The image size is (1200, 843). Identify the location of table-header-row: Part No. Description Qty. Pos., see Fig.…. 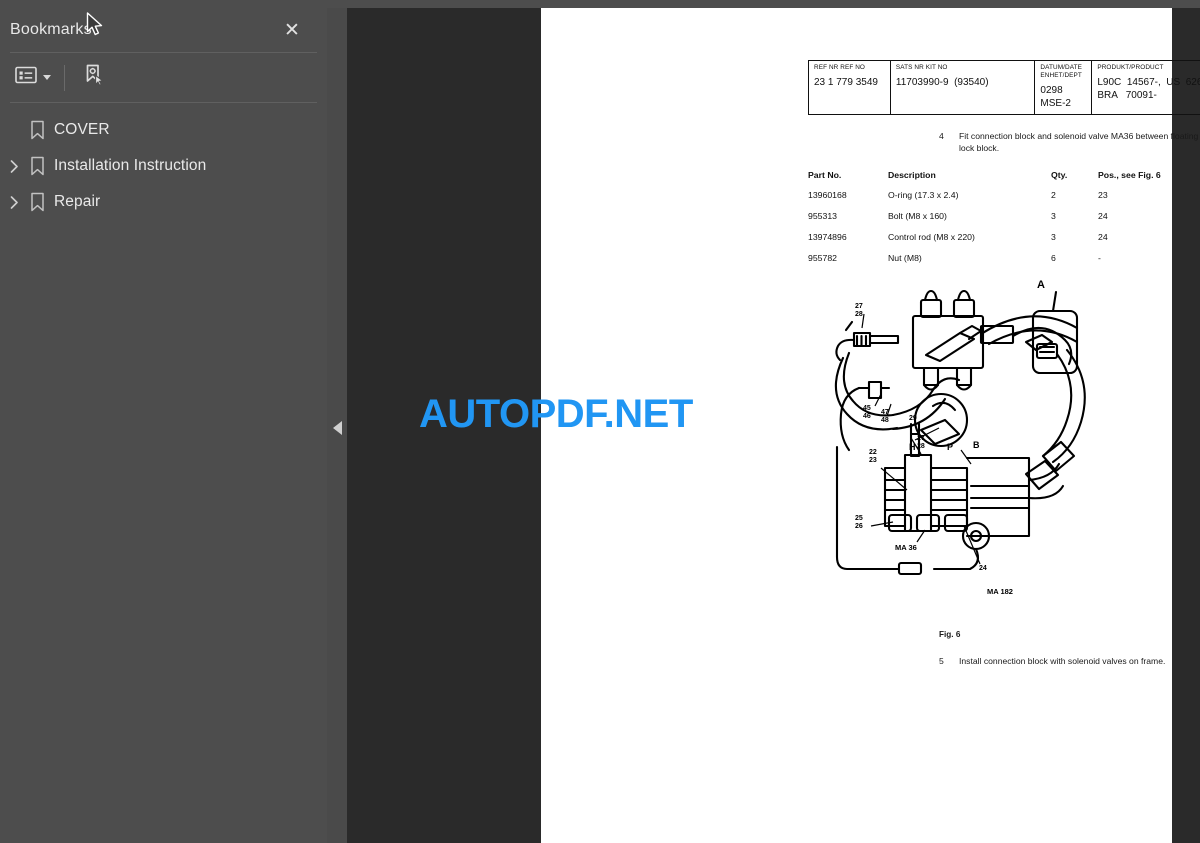
(1004, 180).